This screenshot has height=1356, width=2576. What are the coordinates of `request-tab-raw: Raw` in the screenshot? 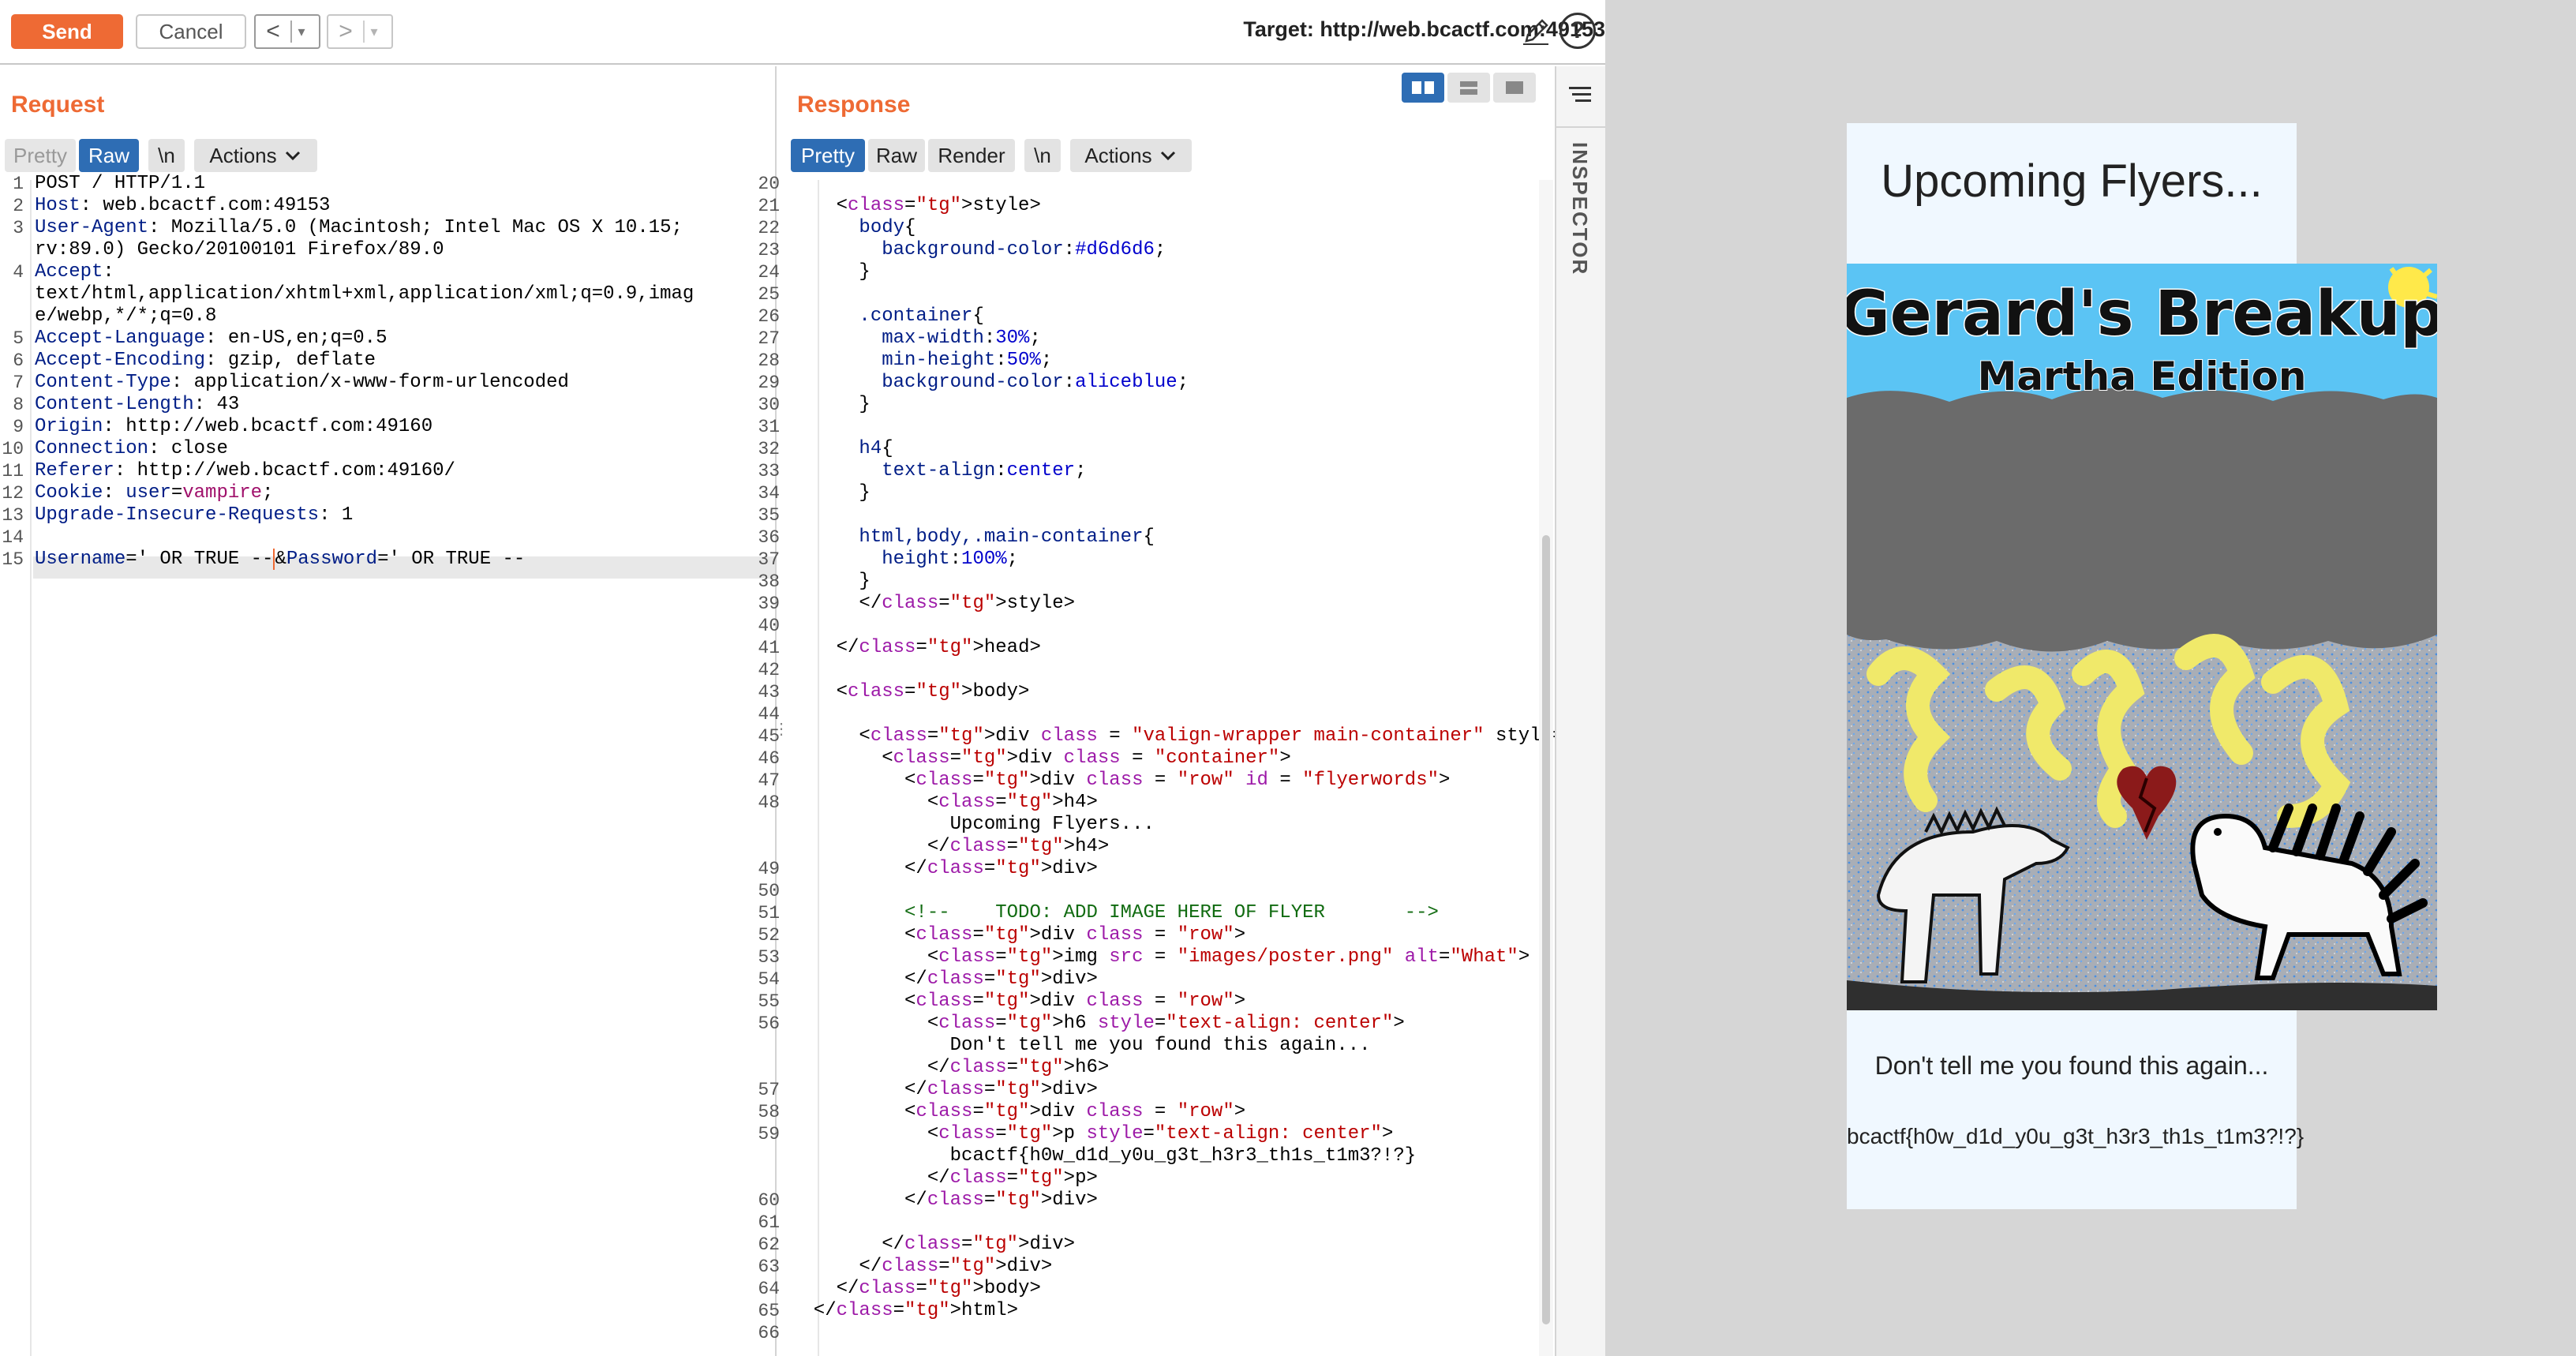 It's located at (109, 155).